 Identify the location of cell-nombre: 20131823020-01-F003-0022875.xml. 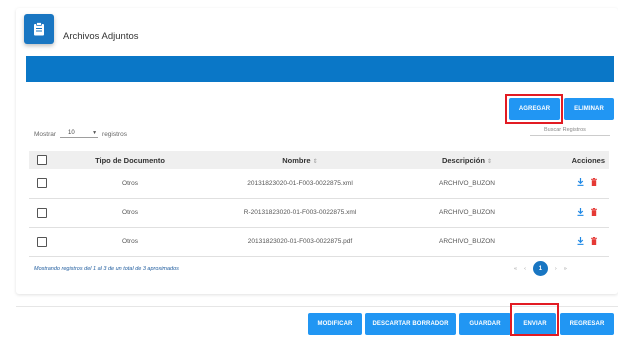
(300, 183).